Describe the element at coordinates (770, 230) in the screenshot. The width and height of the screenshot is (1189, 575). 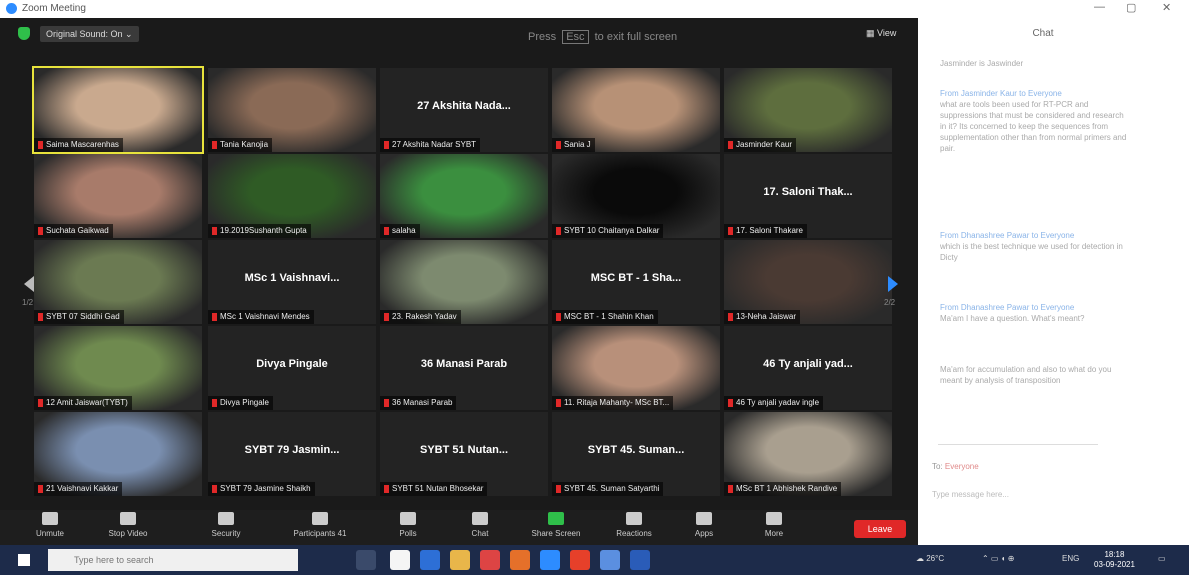
I see `participant-name-text: 17. Saloni Thakare` at that location.